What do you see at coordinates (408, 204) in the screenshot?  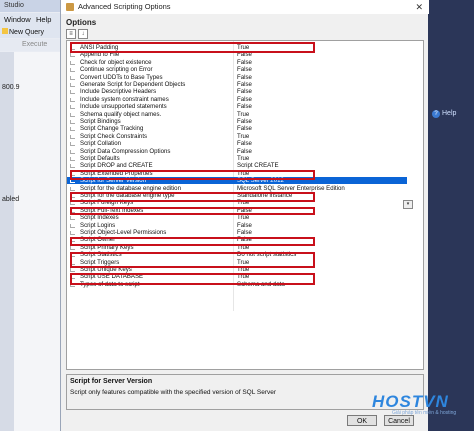 I see `dropdown-arrow-icon: ▾` at bounding box center [408, 204].